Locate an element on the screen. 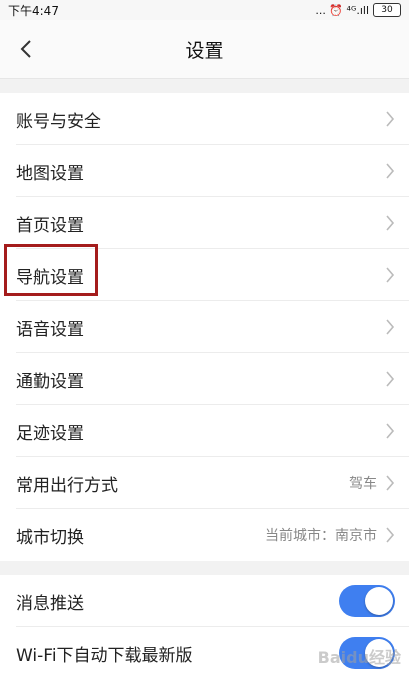 The height and width of the screenshot is (679, 409). settings-item-account-security: 账号与安全 is located at coordinates (204, 119).